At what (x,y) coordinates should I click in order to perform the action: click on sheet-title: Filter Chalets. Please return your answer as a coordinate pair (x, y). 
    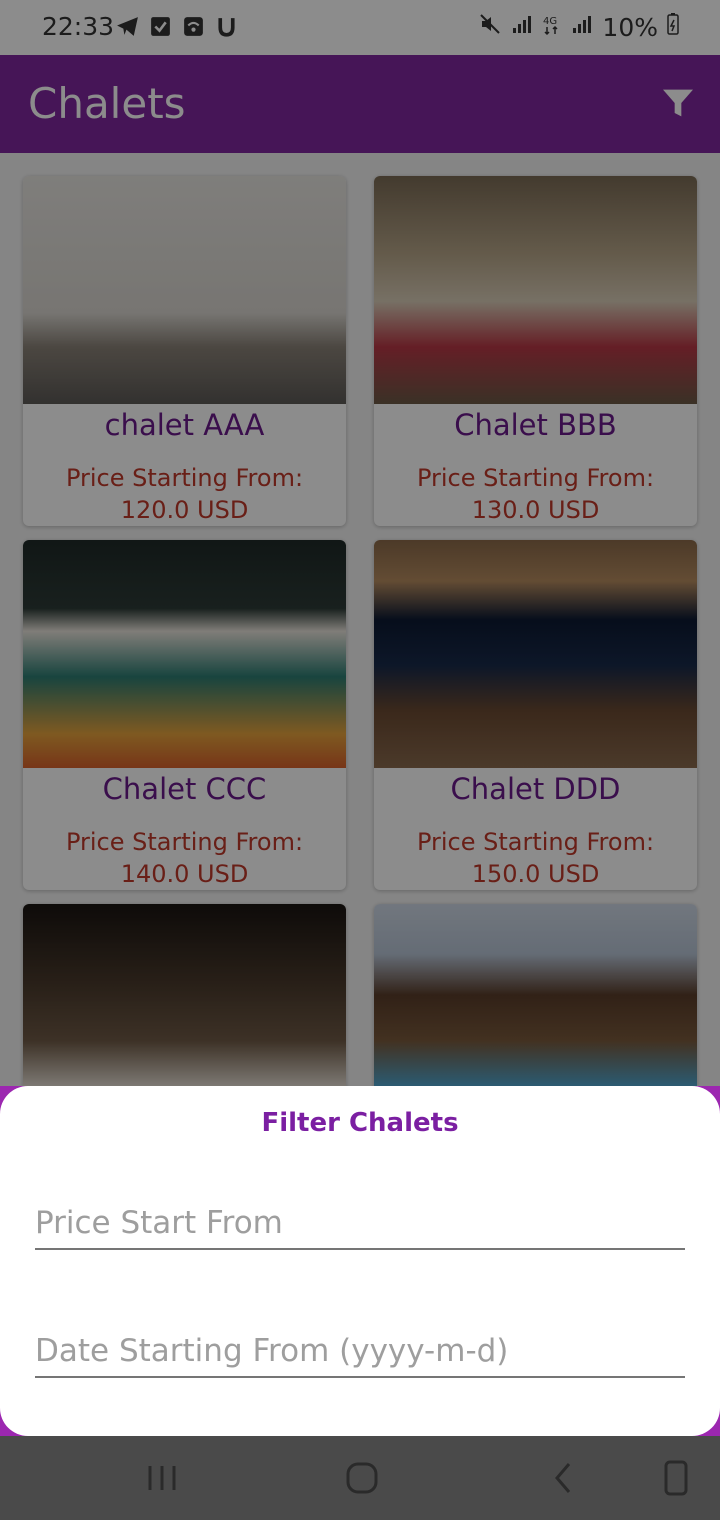
    Looking at the image, I should click on (360, 1123).